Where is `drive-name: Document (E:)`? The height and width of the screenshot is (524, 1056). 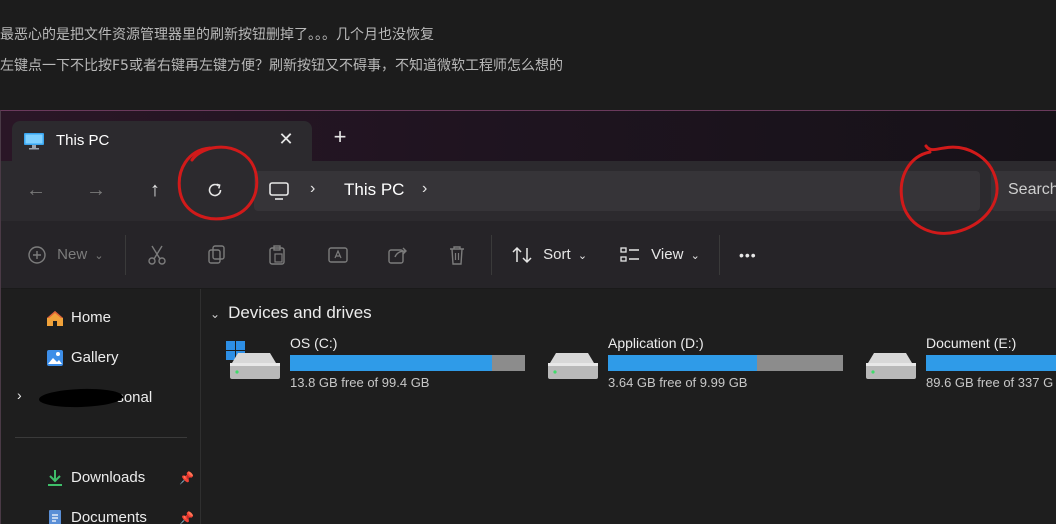 drive-name: Document (E:) is located at coordinates (971, 343).